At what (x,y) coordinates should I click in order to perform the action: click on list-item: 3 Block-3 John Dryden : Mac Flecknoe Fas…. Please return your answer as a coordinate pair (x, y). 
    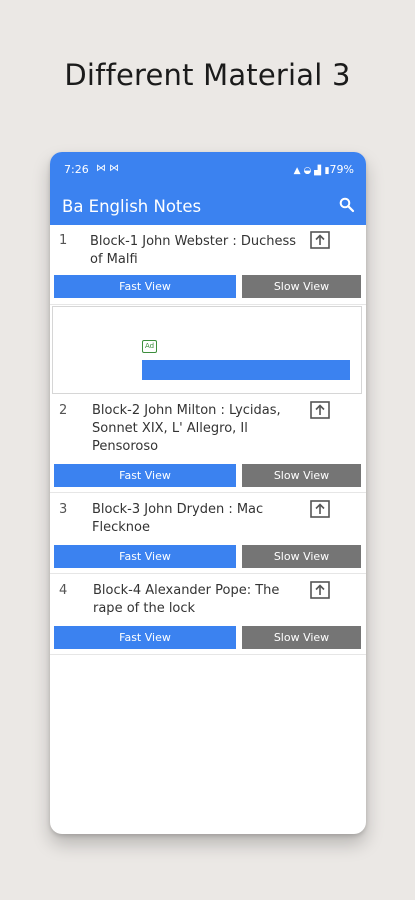
    Looking at the image, I should click on (208, 533).